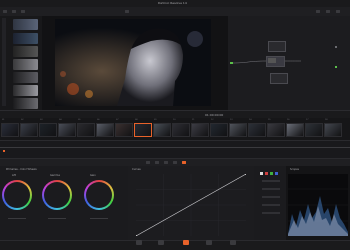  I want to click on scopes-label: Scopes, so click(294, 169).